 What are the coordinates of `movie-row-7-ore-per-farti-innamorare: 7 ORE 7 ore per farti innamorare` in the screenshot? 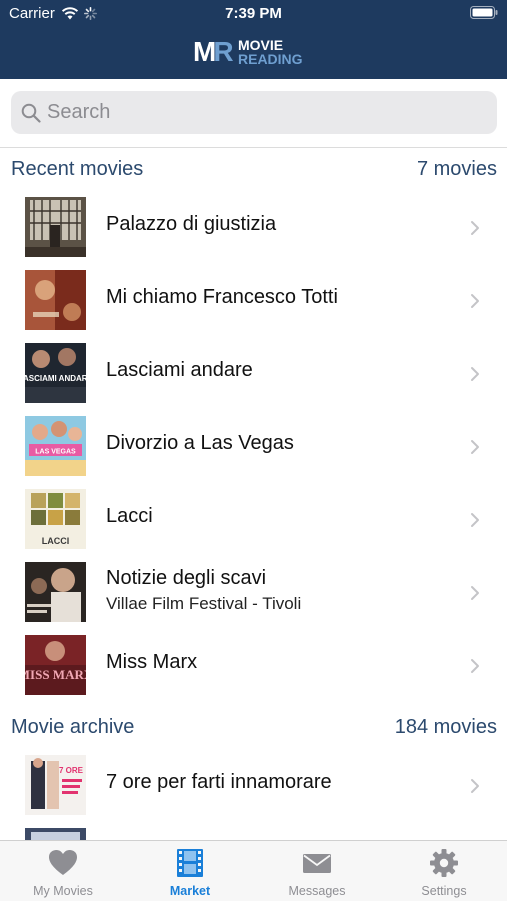 It's located at (253, 787).